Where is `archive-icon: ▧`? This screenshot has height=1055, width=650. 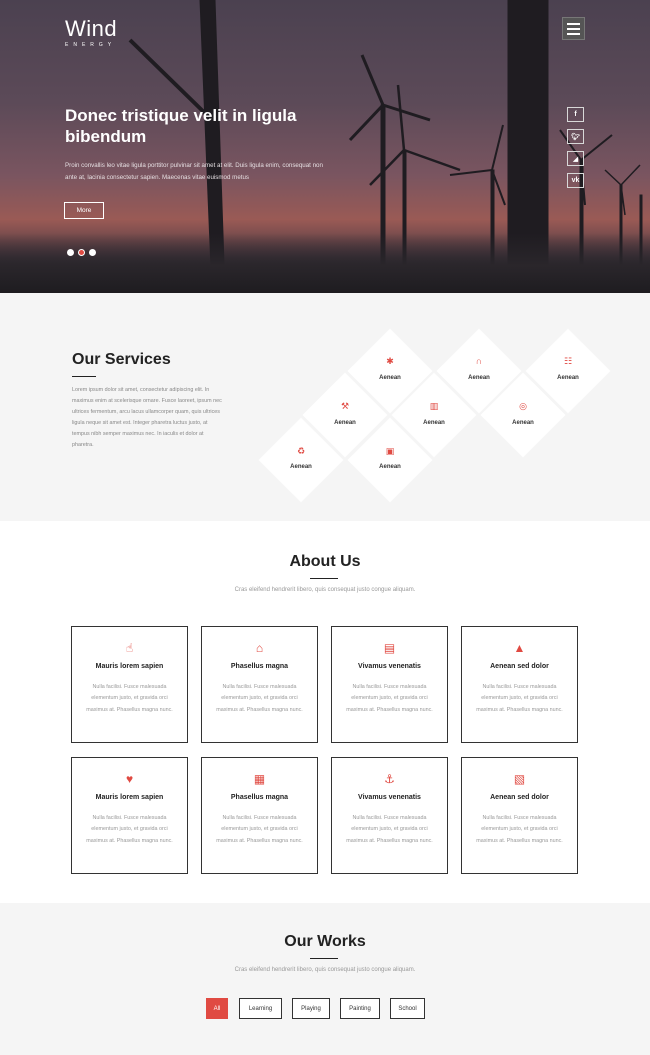
archive-icon: ▧ is located at coordinates (519, 779).